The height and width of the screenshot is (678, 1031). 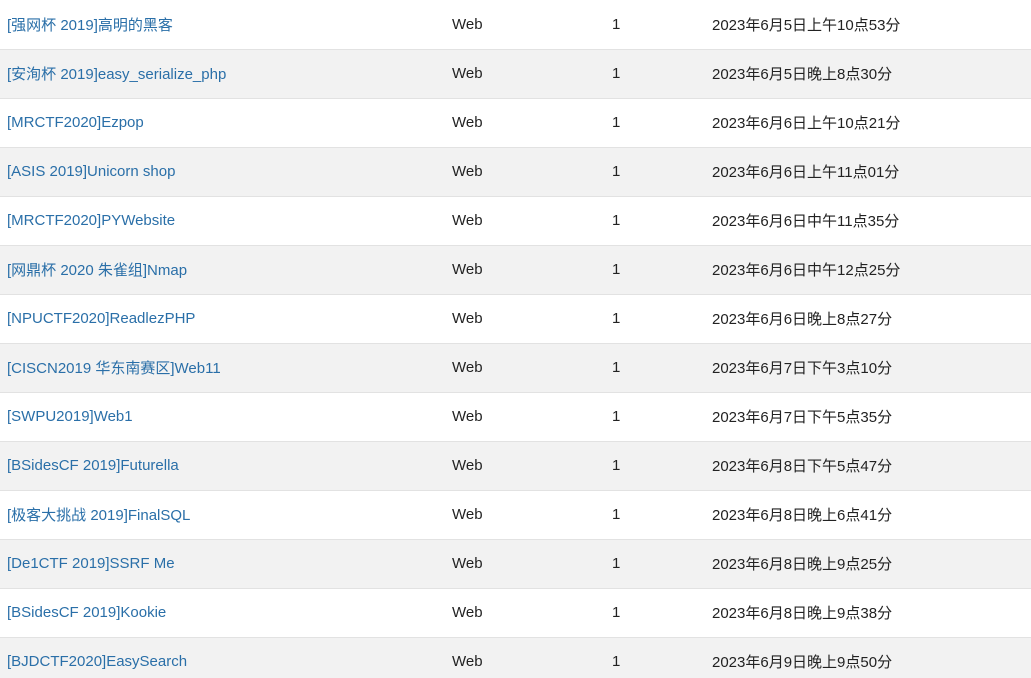 I want to click on solve-row: [SWPU2019]Web1 Web 1 2023年6月7日下午5点35分, so click(x=515, y=416).